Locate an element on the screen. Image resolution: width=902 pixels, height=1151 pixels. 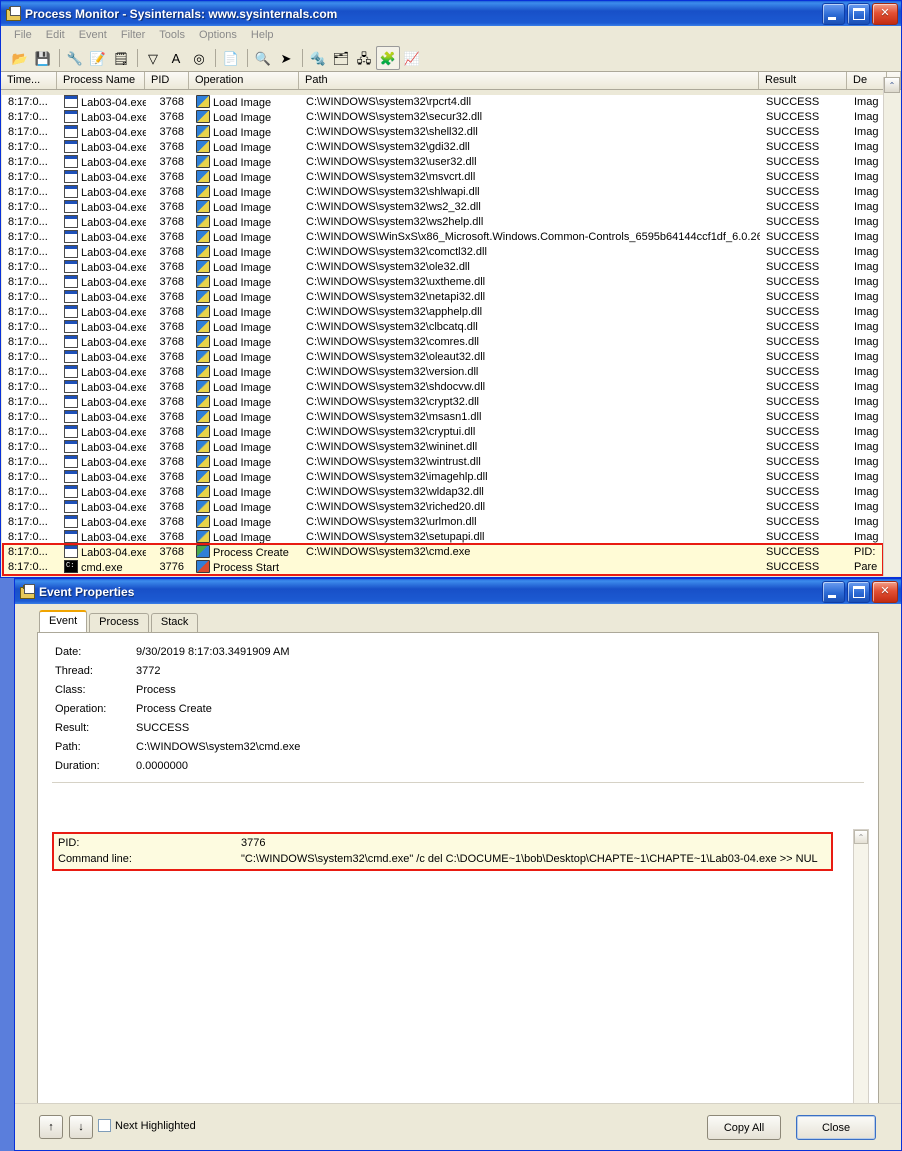
cell-path: C:\WINDOWS\system32\secur32.dll is located at coordinates (394, 117).